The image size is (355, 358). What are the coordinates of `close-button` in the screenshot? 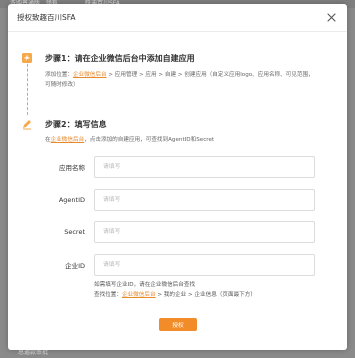 It's located at (331, 18).